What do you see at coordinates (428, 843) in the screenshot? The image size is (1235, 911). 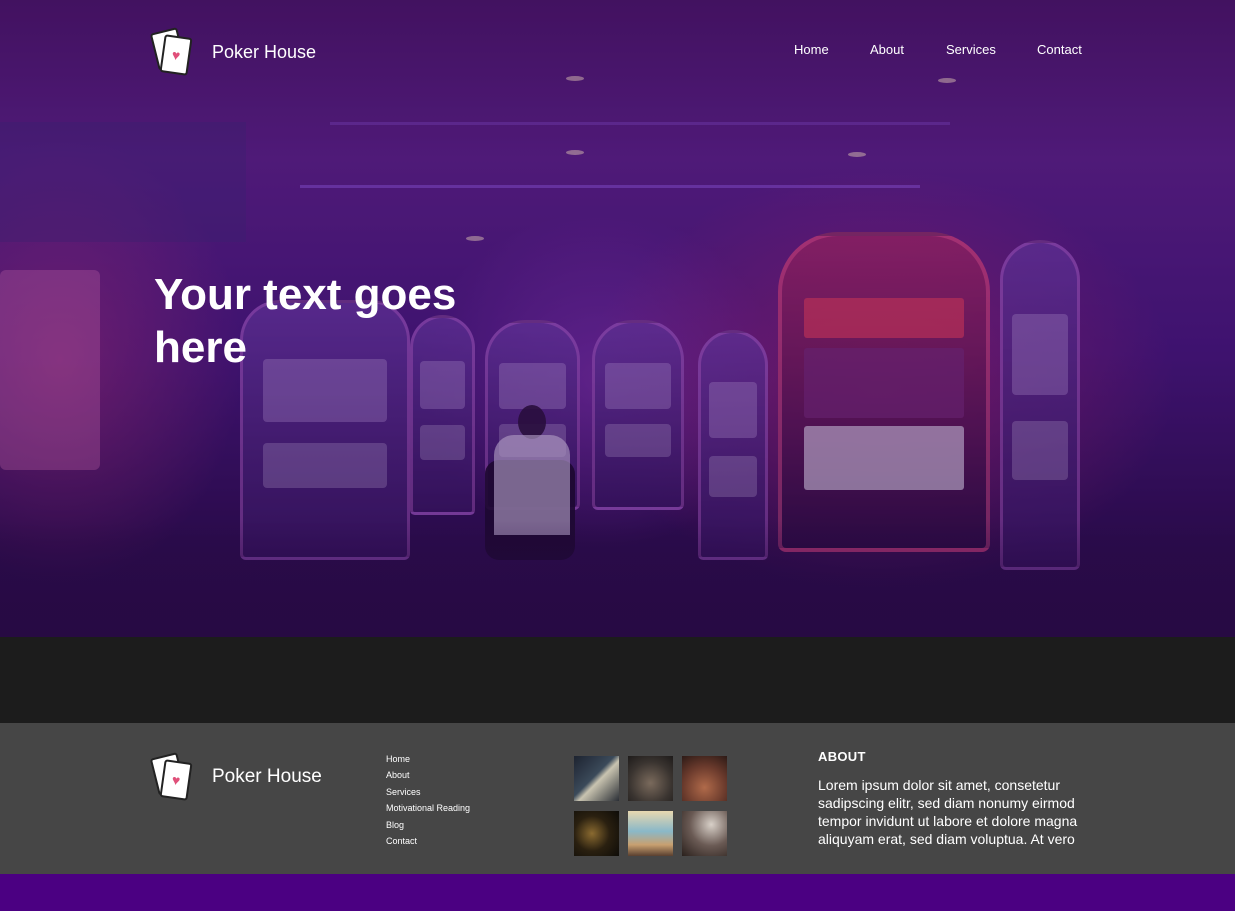 I see `footer-link-contact: Contact` at bounding box center [428, 843].